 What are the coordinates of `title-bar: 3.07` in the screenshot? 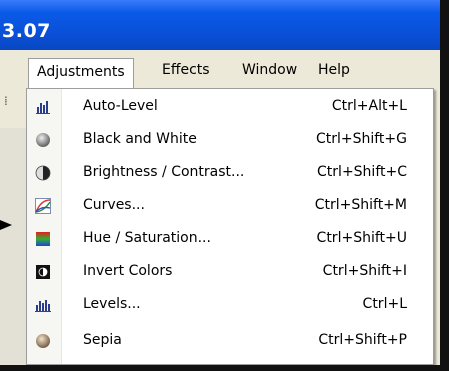 It's located at (220, 25).